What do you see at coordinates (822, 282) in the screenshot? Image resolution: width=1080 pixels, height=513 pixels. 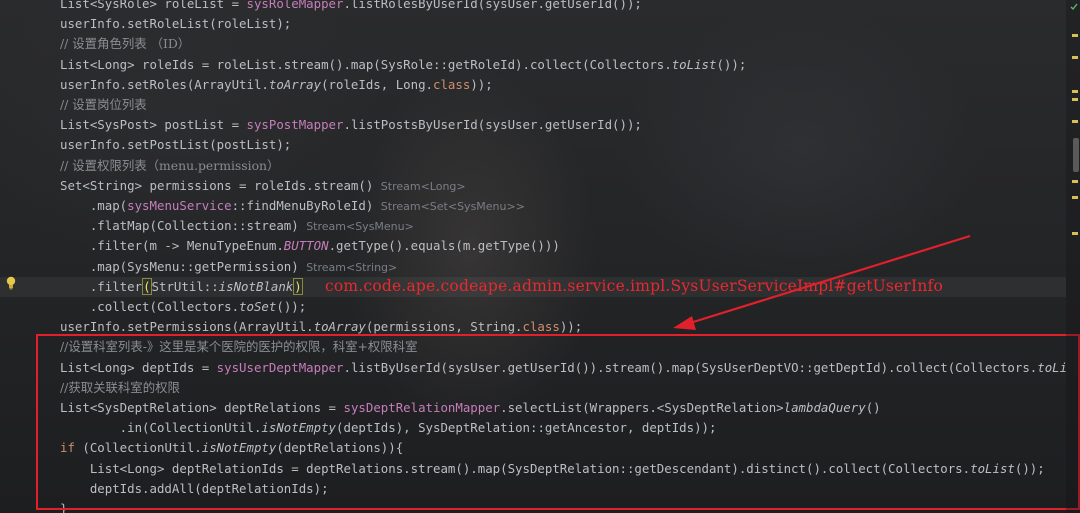 I see `annotation-arrow` at bounding box center [822, 282].